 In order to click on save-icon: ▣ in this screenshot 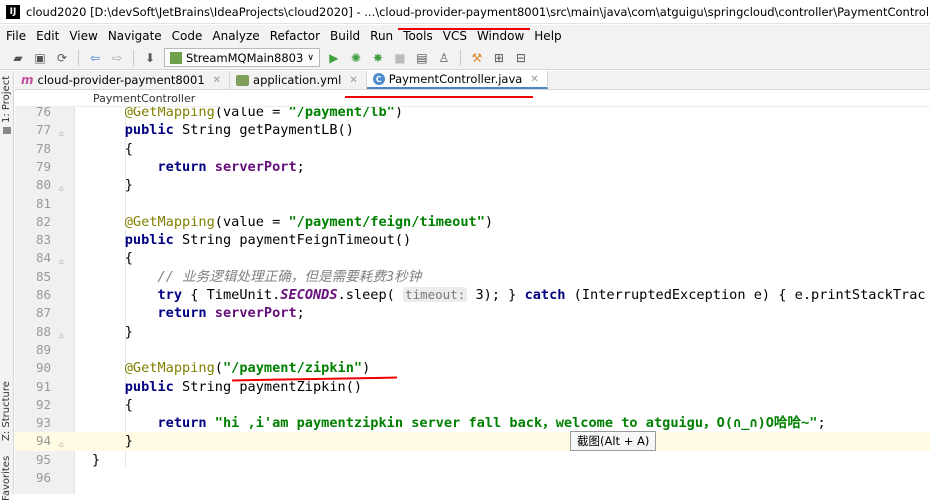, I will do `click(40, 58)`.